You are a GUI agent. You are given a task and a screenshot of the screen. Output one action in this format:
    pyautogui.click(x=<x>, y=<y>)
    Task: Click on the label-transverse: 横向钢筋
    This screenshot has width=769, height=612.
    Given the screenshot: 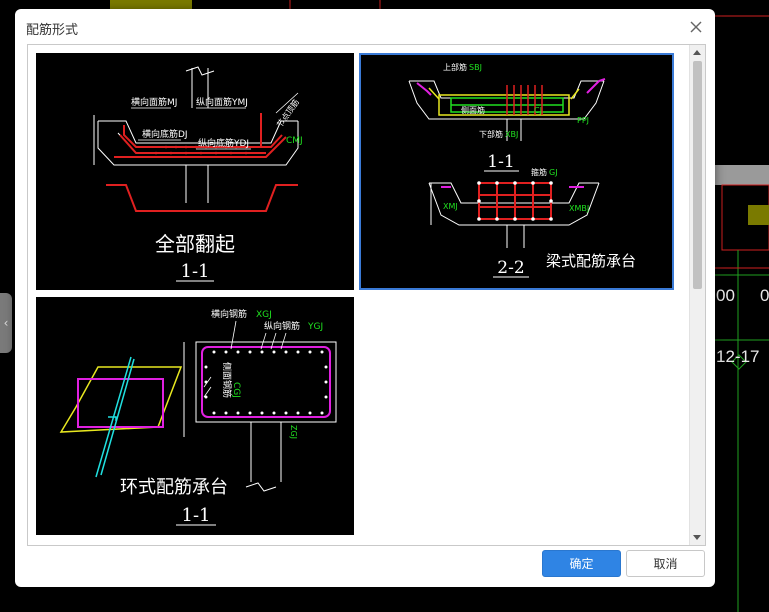 What is the action you would take?
    pyautogui.click(x=229, y=314)
    